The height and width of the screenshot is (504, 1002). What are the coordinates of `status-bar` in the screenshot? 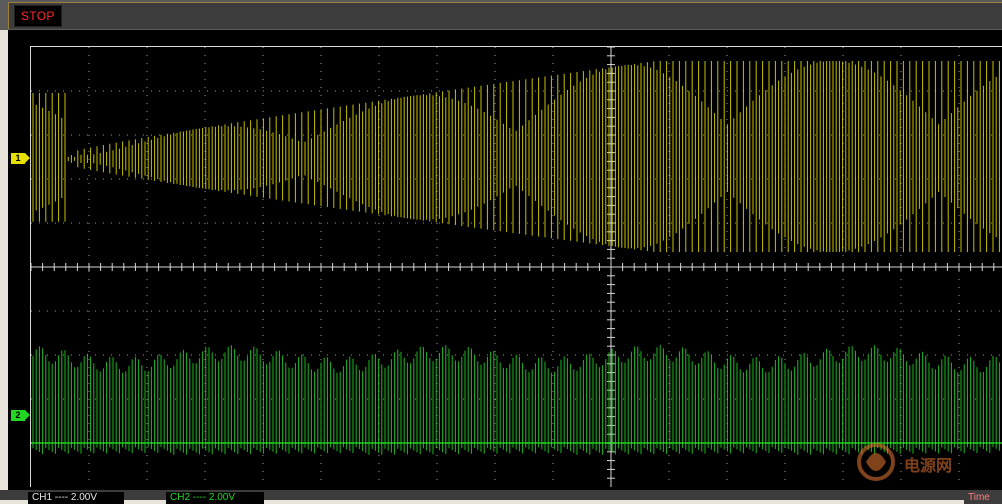 It's located at (501, 495).